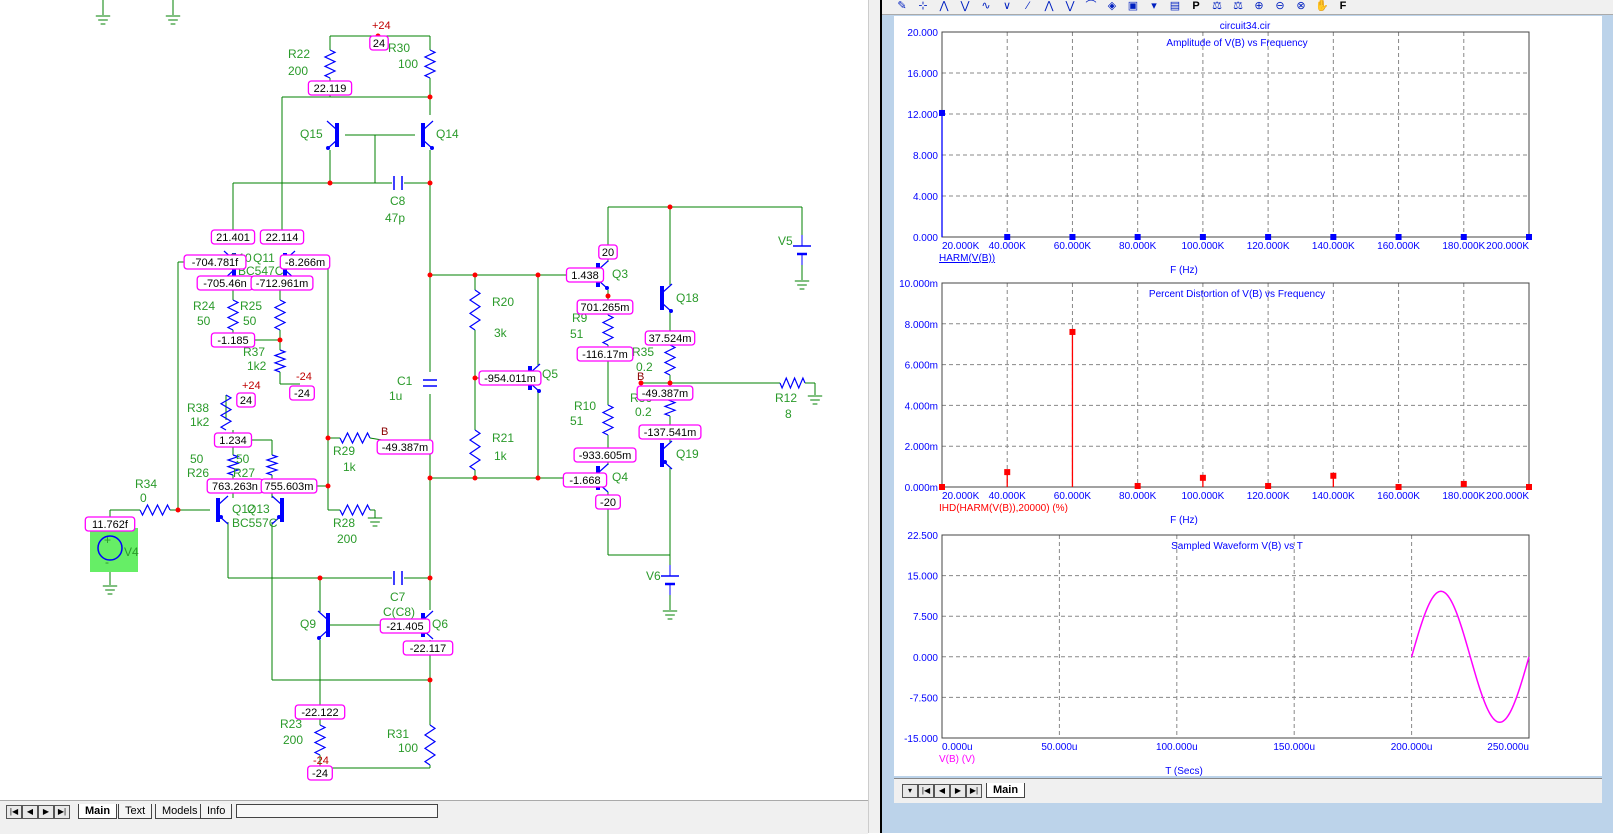 This screenshot has height=834, width=1613. I want to click on node-voltage-label: 11.762f, so click(110, 524).